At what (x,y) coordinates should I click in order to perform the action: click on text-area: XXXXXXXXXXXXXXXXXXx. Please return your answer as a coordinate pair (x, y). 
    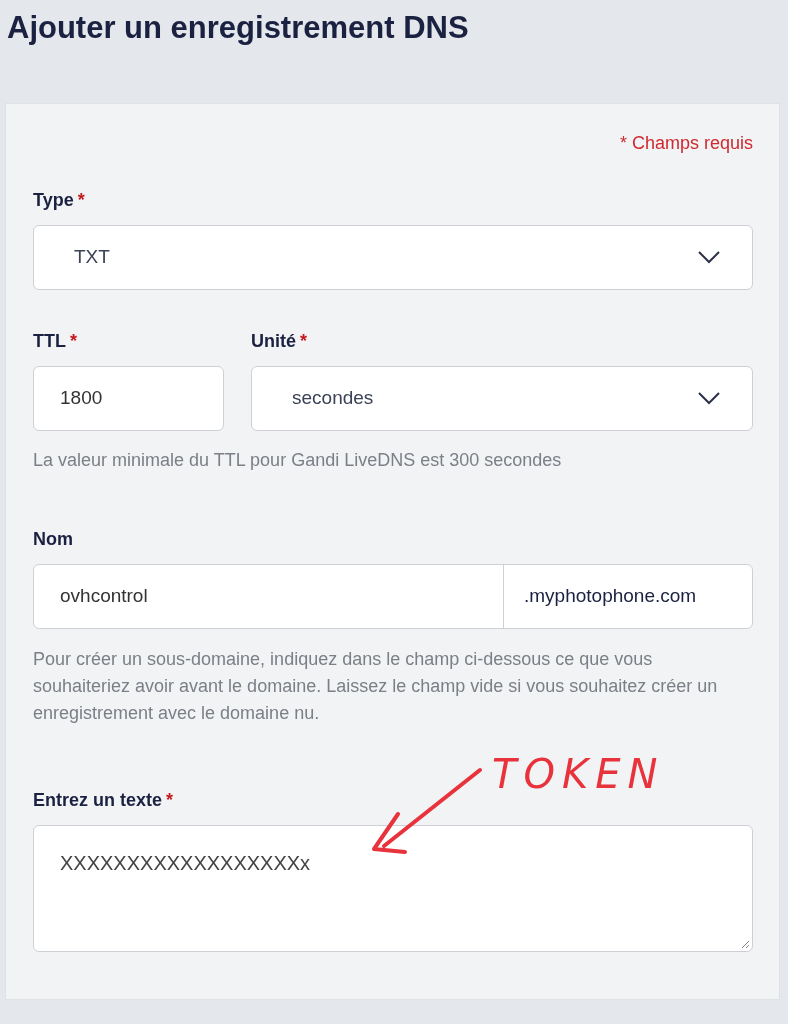
    Looking at the image, I should click on (393, 888).